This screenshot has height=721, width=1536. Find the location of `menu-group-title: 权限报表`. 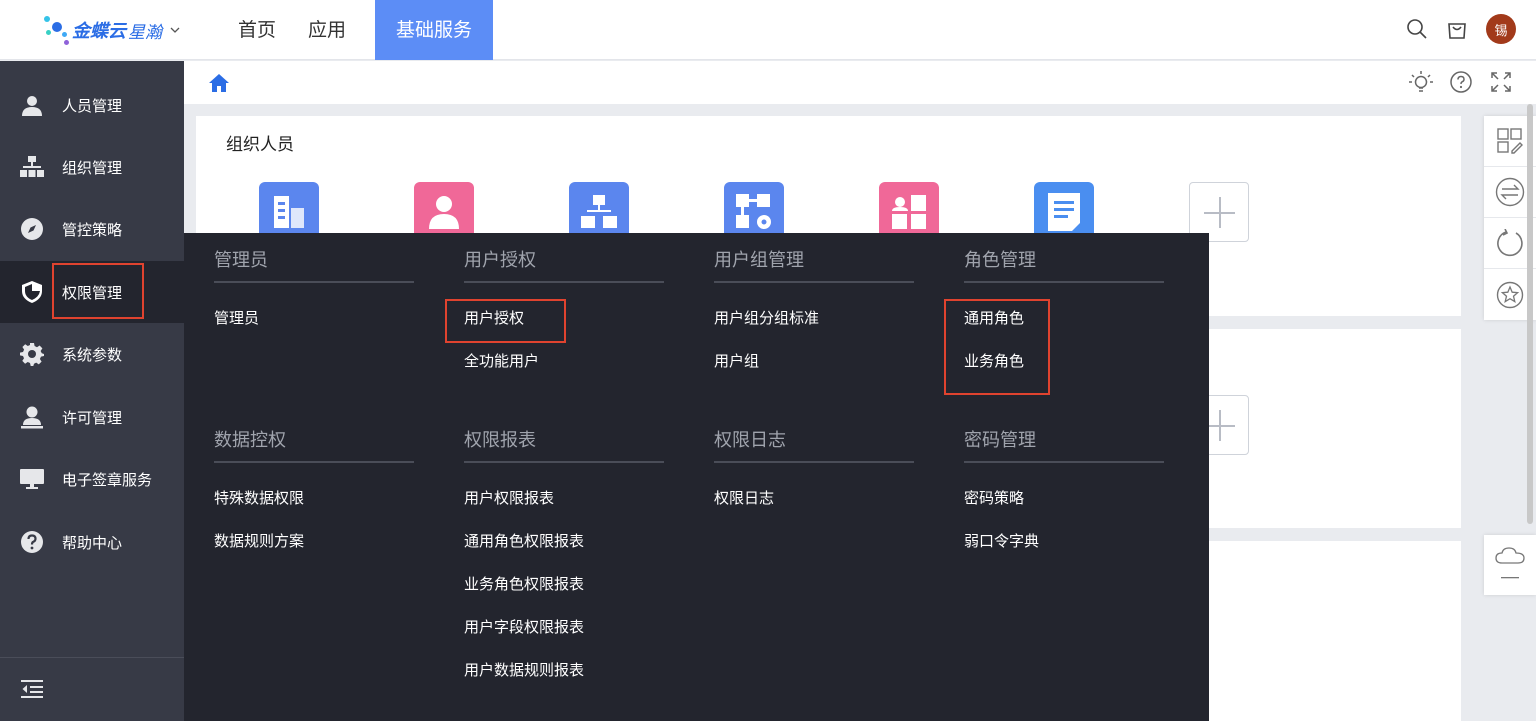

menu-group-title: 权限报表 is located at coordinates (564, 445).